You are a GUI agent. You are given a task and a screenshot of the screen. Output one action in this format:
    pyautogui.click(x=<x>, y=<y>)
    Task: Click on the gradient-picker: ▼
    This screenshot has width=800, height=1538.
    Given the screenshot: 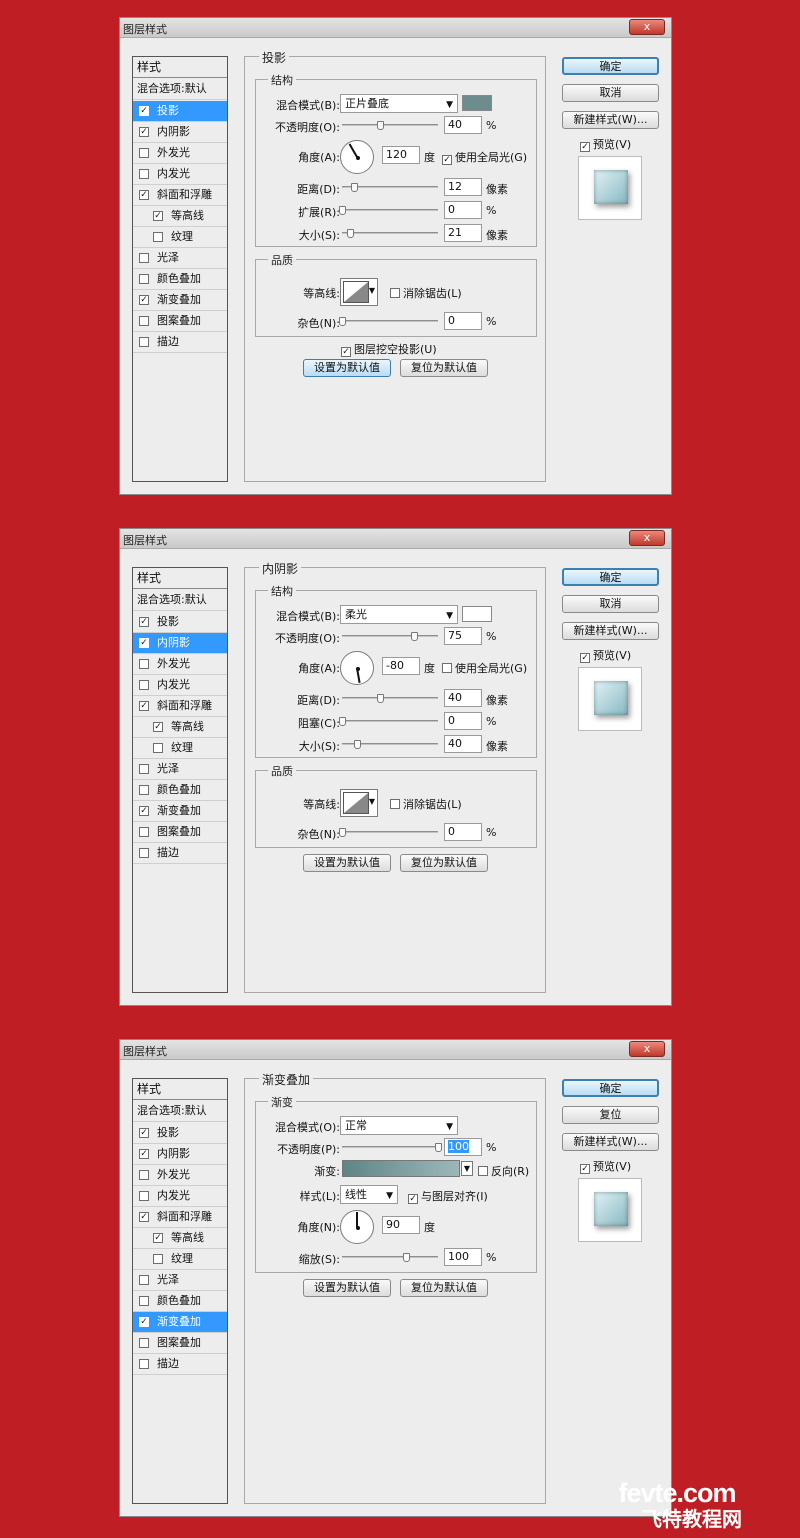 What is the action you would take?
    pyautogui.click(x=407, y=1168)
    